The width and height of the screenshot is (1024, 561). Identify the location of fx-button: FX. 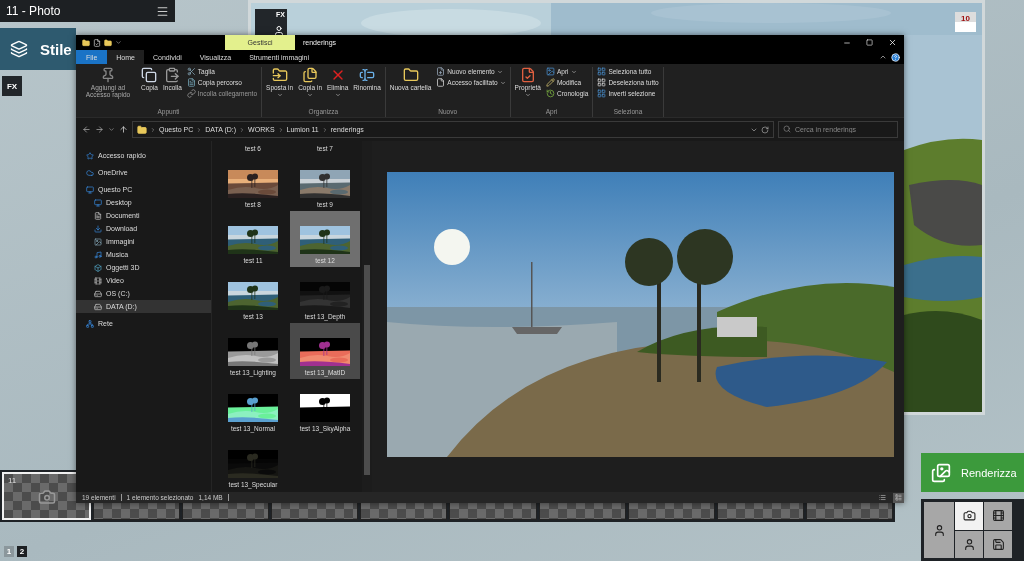
(12, 86).